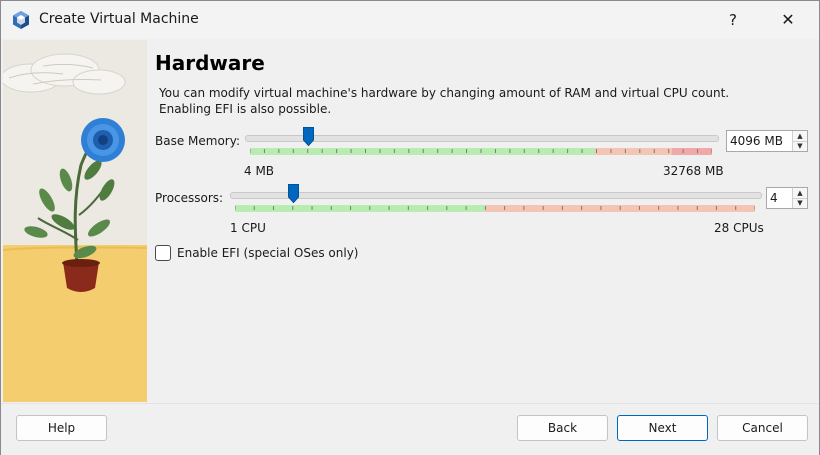 This screenshot has height=455, width=820. What do you see at coordinates (733, 20) in the screenshot?
I see `help-title-button: ?` at bounding box center [733, 20].